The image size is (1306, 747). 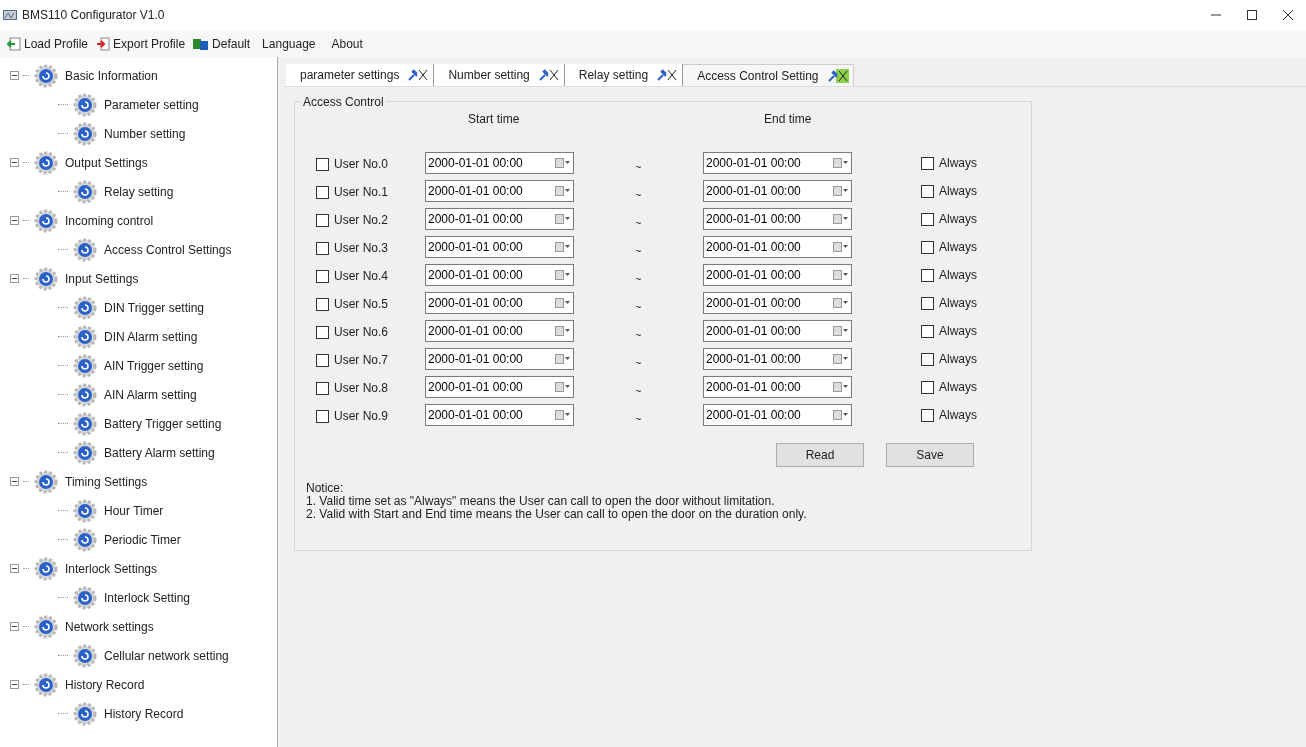 What do you see at coordinates (150, 394) in the screenshot?
I see `tree-item: AIN Alarm setting` at bounding box center [150, 394].